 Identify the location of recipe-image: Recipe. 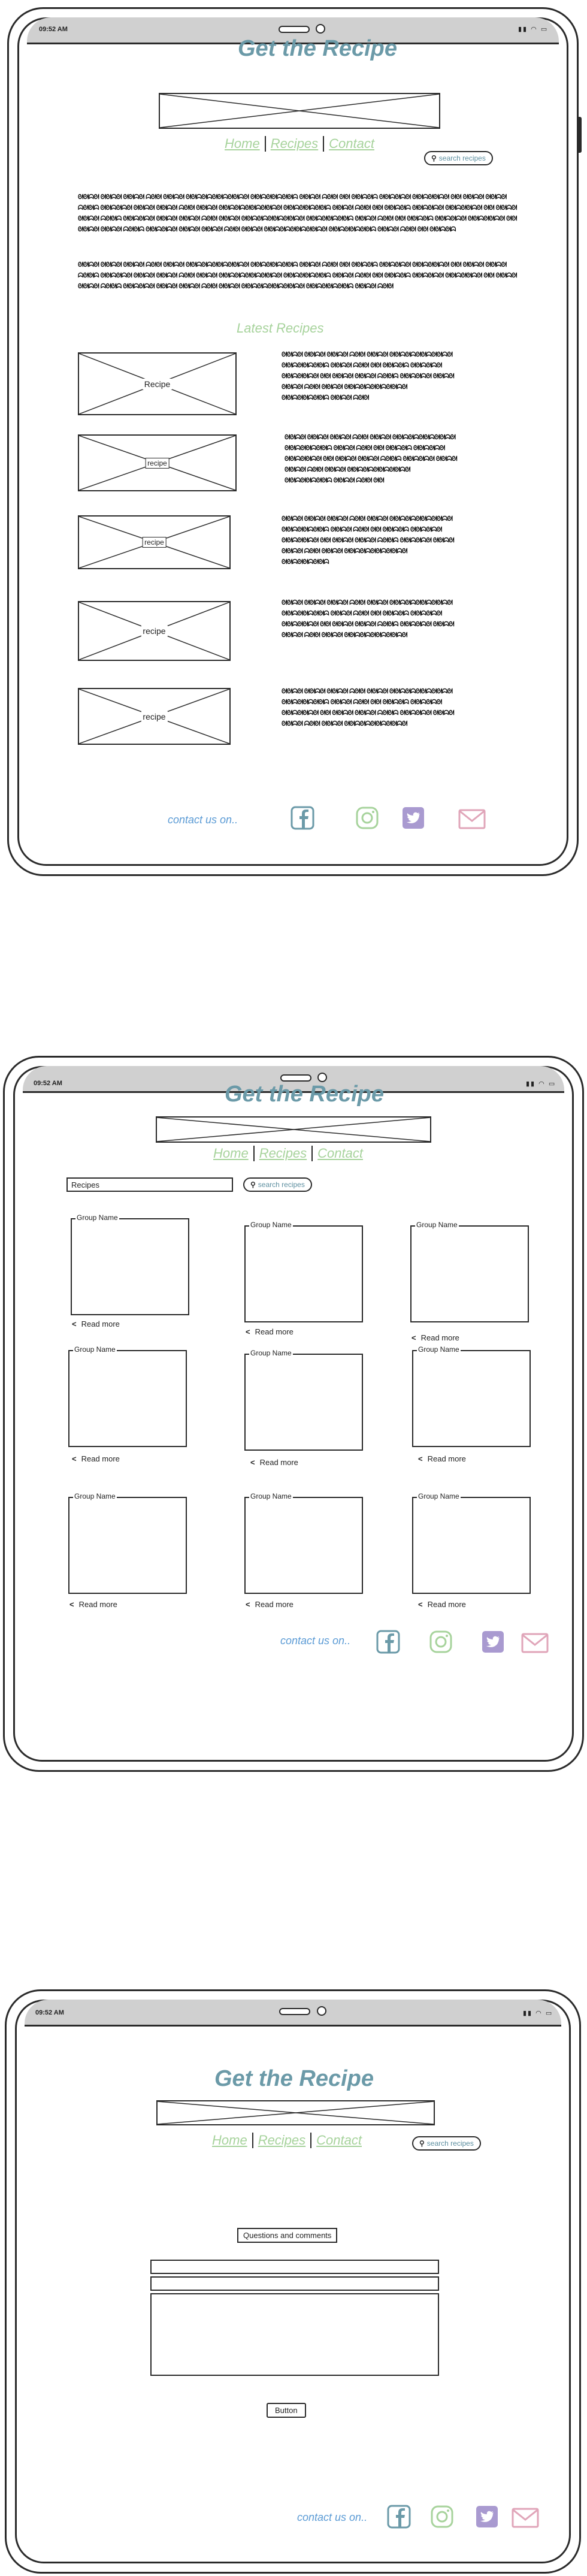
(157, 384).